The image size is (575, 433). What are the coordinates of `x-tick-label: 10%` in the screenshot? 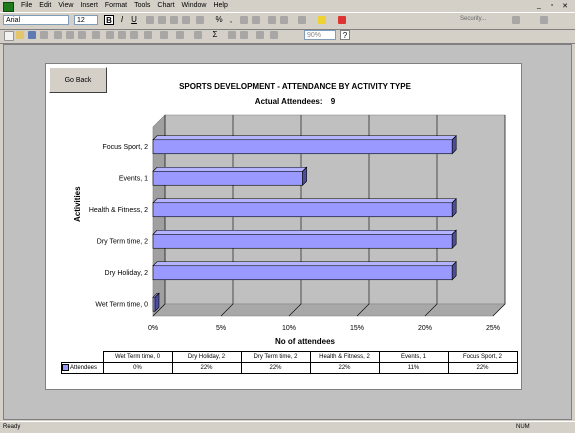 It's located at (289, 328).